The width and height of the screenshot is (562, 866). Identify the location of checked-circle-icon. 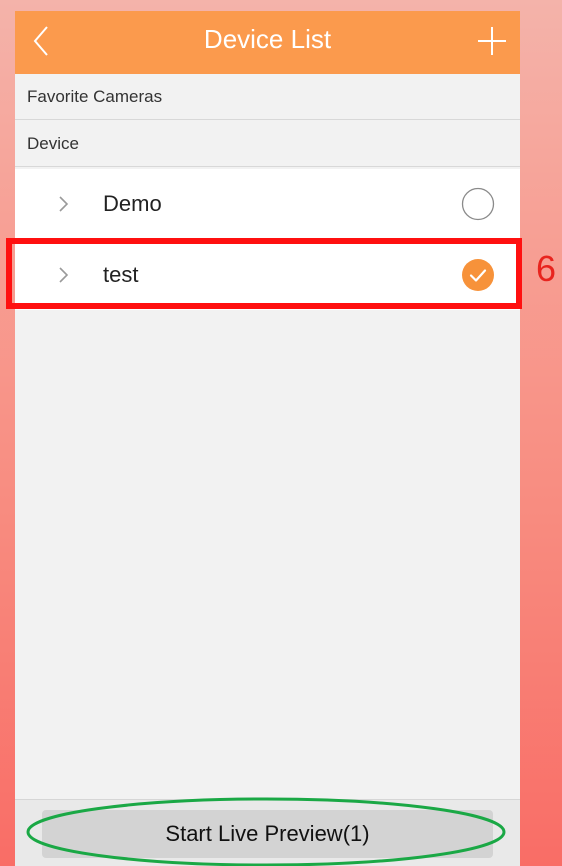
(478, 275).